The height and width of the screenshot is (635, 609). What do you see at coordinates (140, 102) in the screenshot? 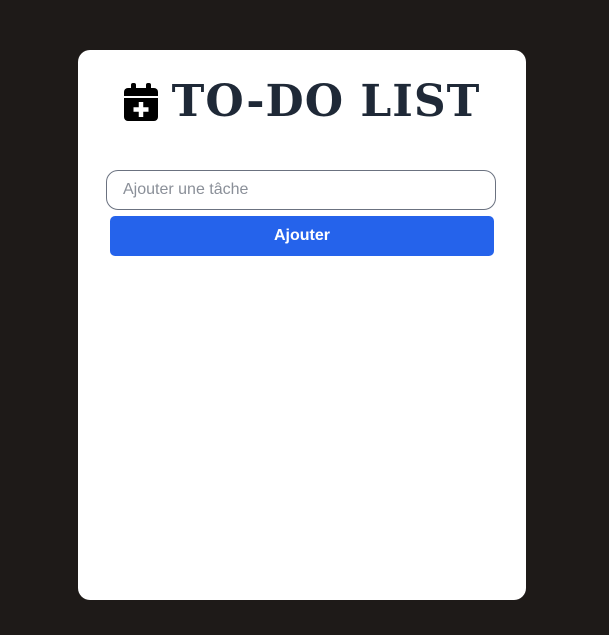
I see `calendar-plus-icon` at bounding box center [140, 102].